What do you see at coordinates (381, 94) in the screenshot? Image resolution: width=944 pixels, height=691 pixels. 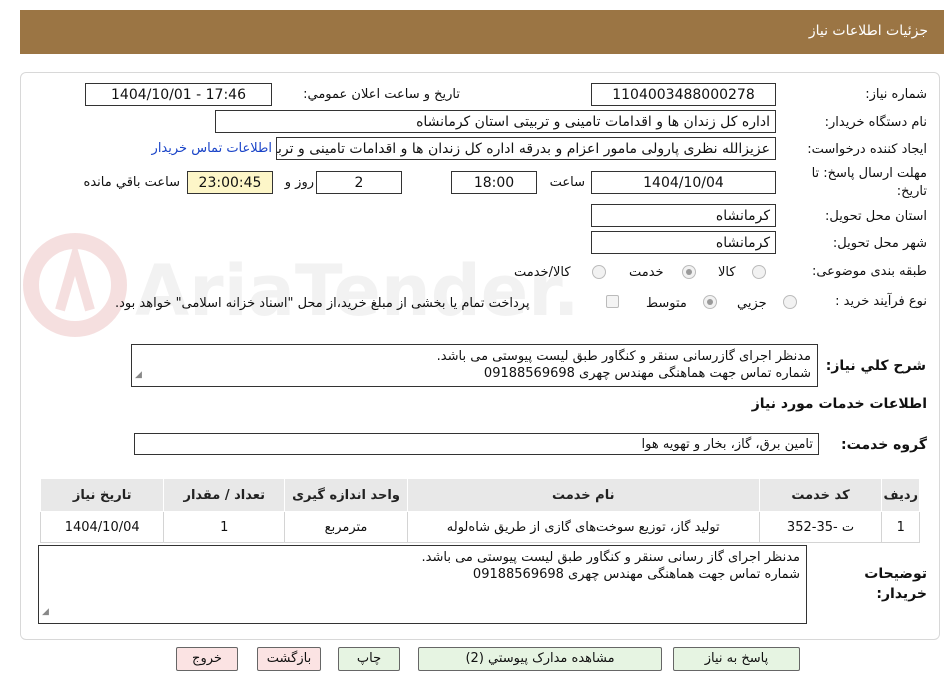 I see `announce-label: تاریخ و ساعت اعلان عمومي:` at bounding box center [381, 94].